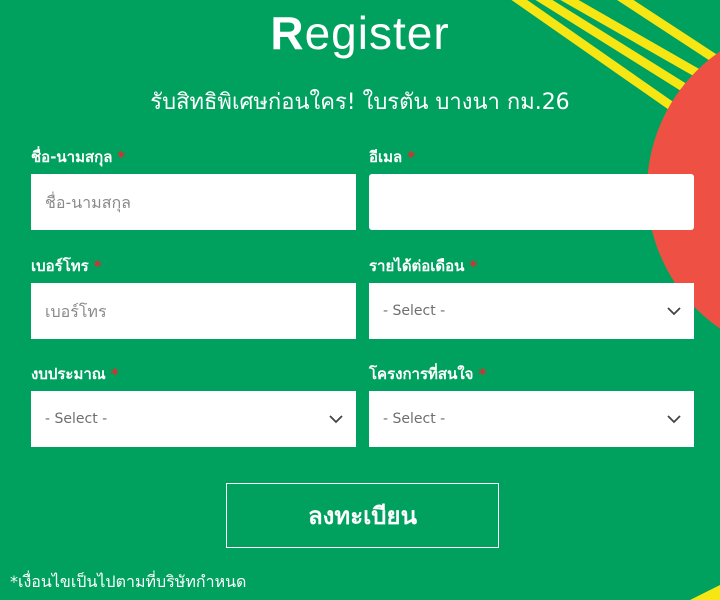  What do you see at coordinates (531, 419) in the screenshot?
I see `project-select: - Select -` at bounding box center [531, 419].